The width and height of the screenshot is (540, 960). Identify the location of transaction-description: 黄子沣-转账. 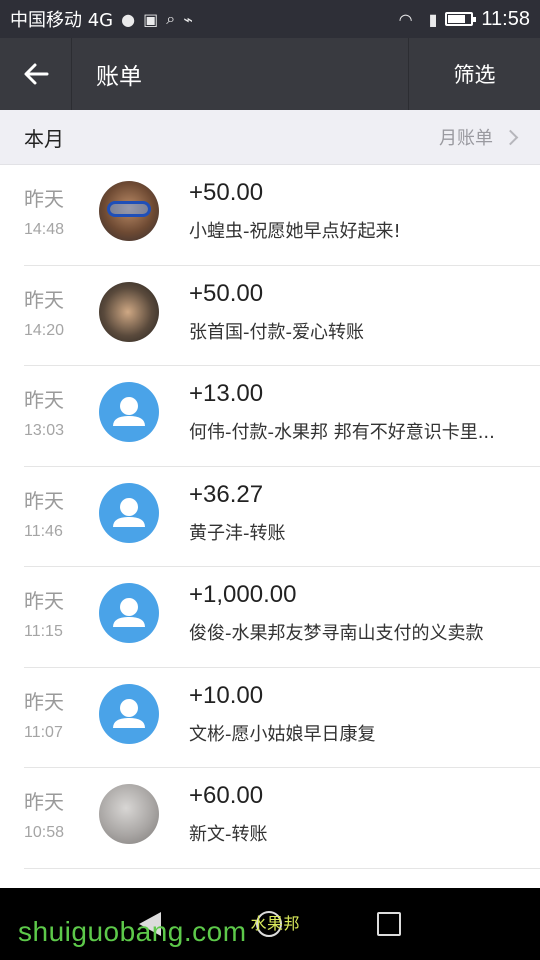
(237, 533).